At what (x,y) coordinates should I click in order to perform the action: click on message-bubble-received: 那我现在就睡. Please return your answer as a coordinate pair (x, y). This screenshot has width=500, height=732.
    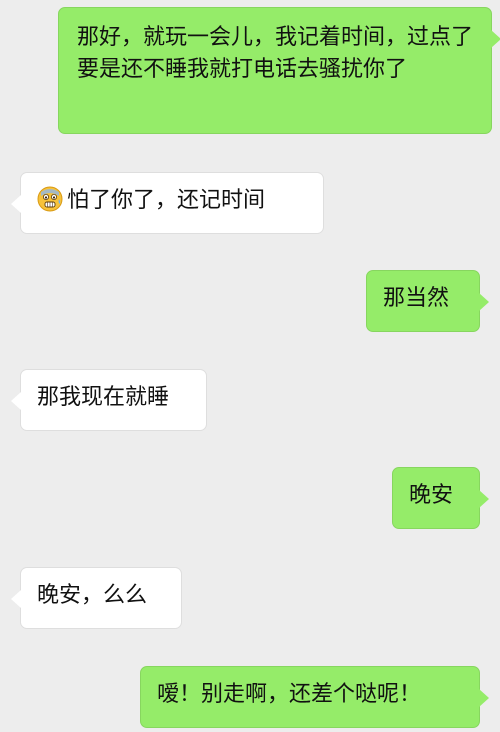
    Looking at the image, I should click on (109, 400).